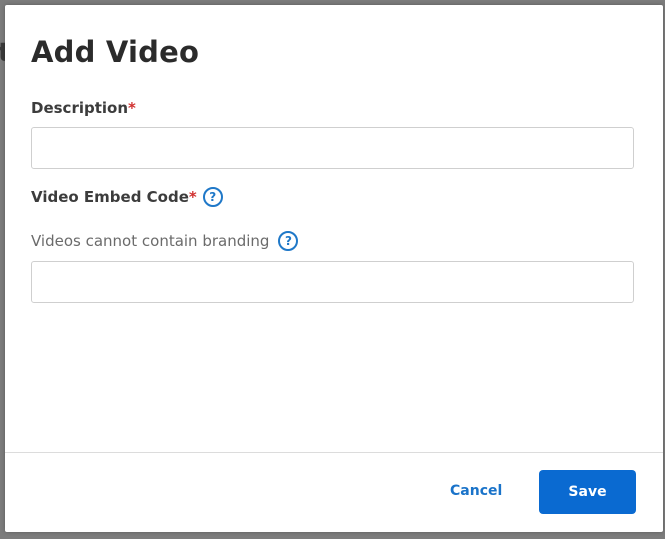 The width and height of the screenshot is (665, 539). I want to click on description-label-text: Description, so click(80, 108).